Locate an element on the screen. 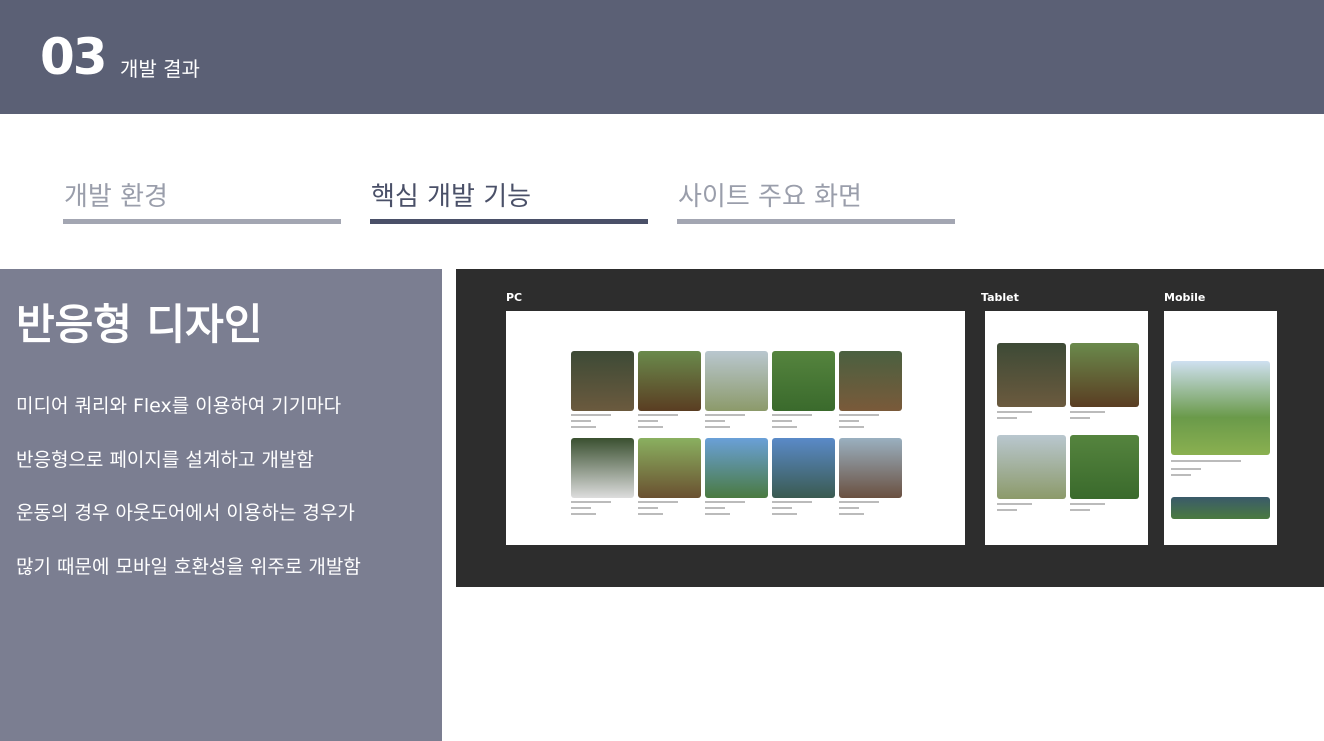 The height and width of the screenshot is (741, 1324). tab-label: 사이트 주요 화면 is located at coordinates (770, 197).